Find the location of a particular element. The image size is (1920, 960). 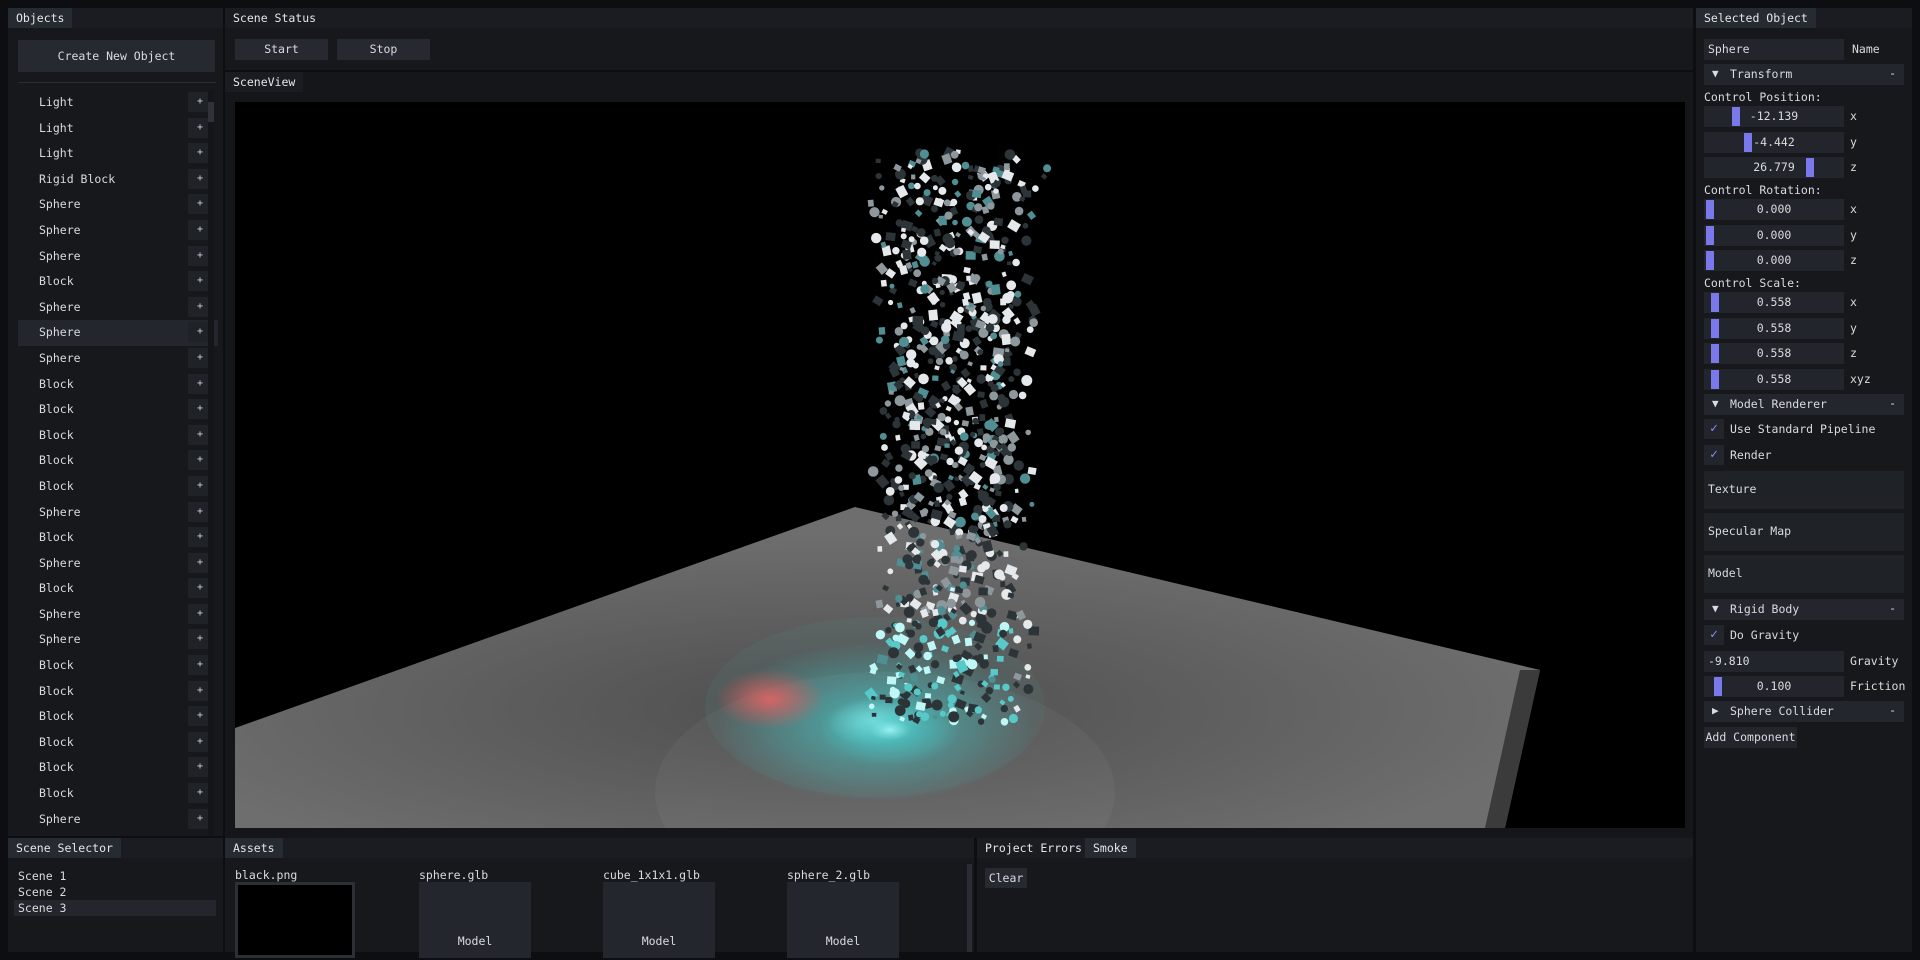

clear-button: Clear is located at coordinates (1006, 878).